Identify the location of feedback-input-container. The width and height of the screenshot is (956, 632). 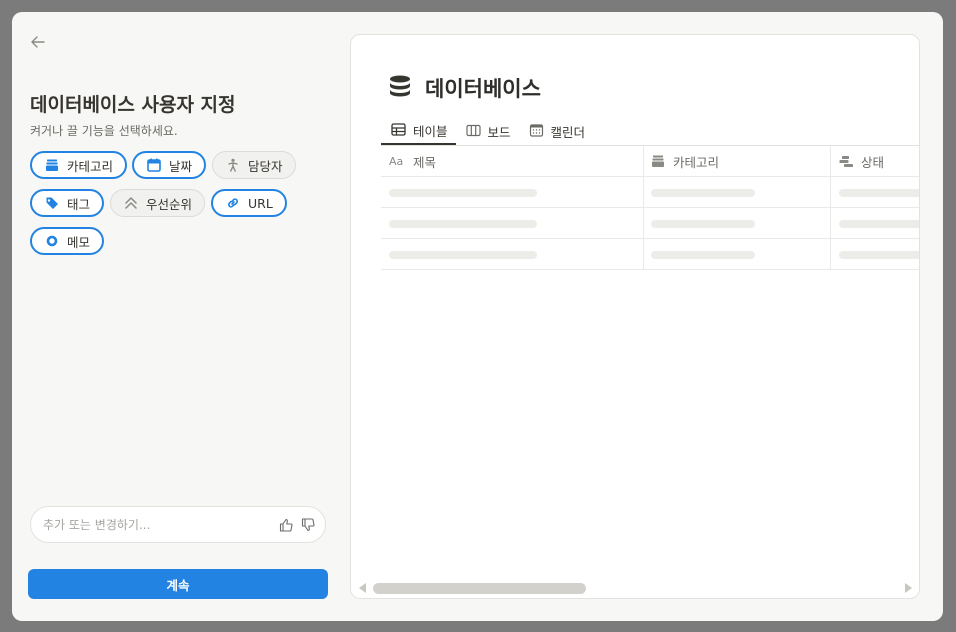
(178, 524).